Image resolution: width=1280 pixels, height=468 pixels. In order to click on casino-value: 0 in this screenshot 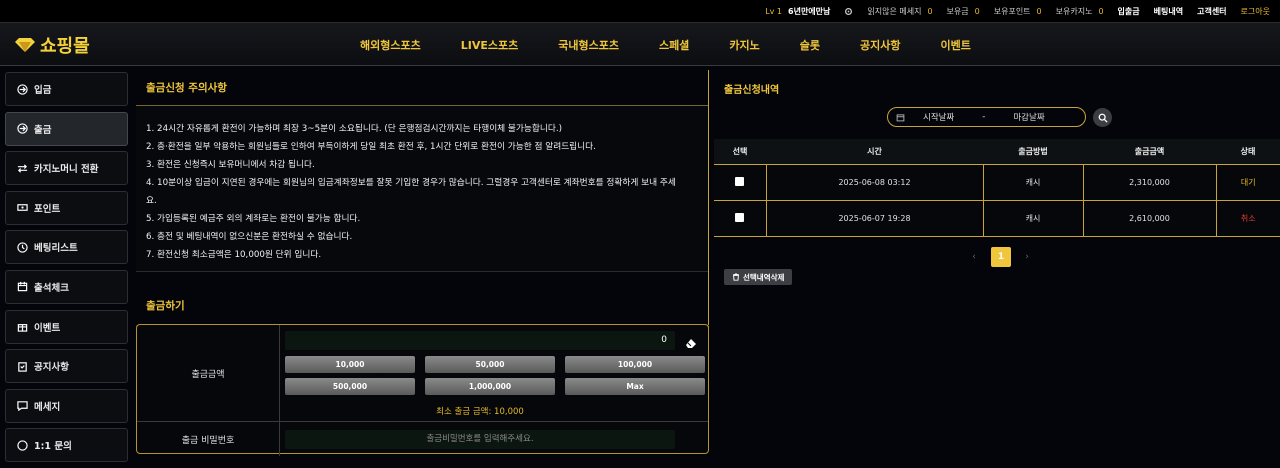, I will do `click(1101, 11)`.